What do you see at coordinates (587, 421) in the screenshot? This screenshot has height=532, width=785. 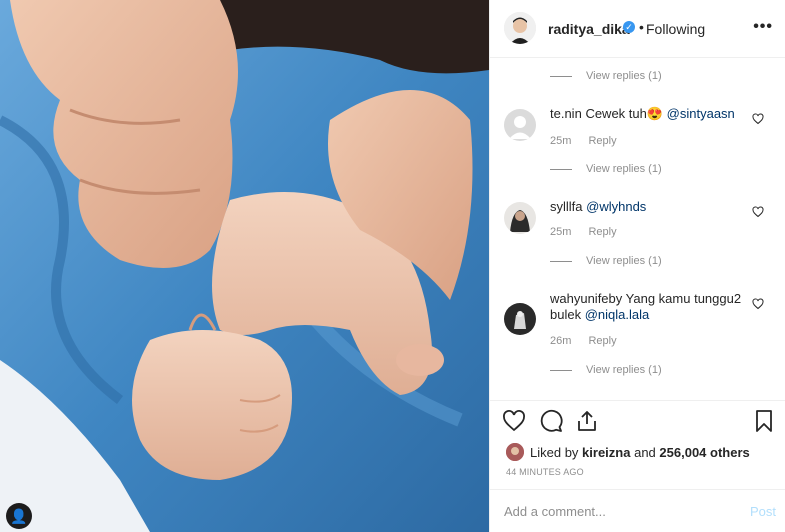 I see `share-icon` at bounding box center [587, 421].